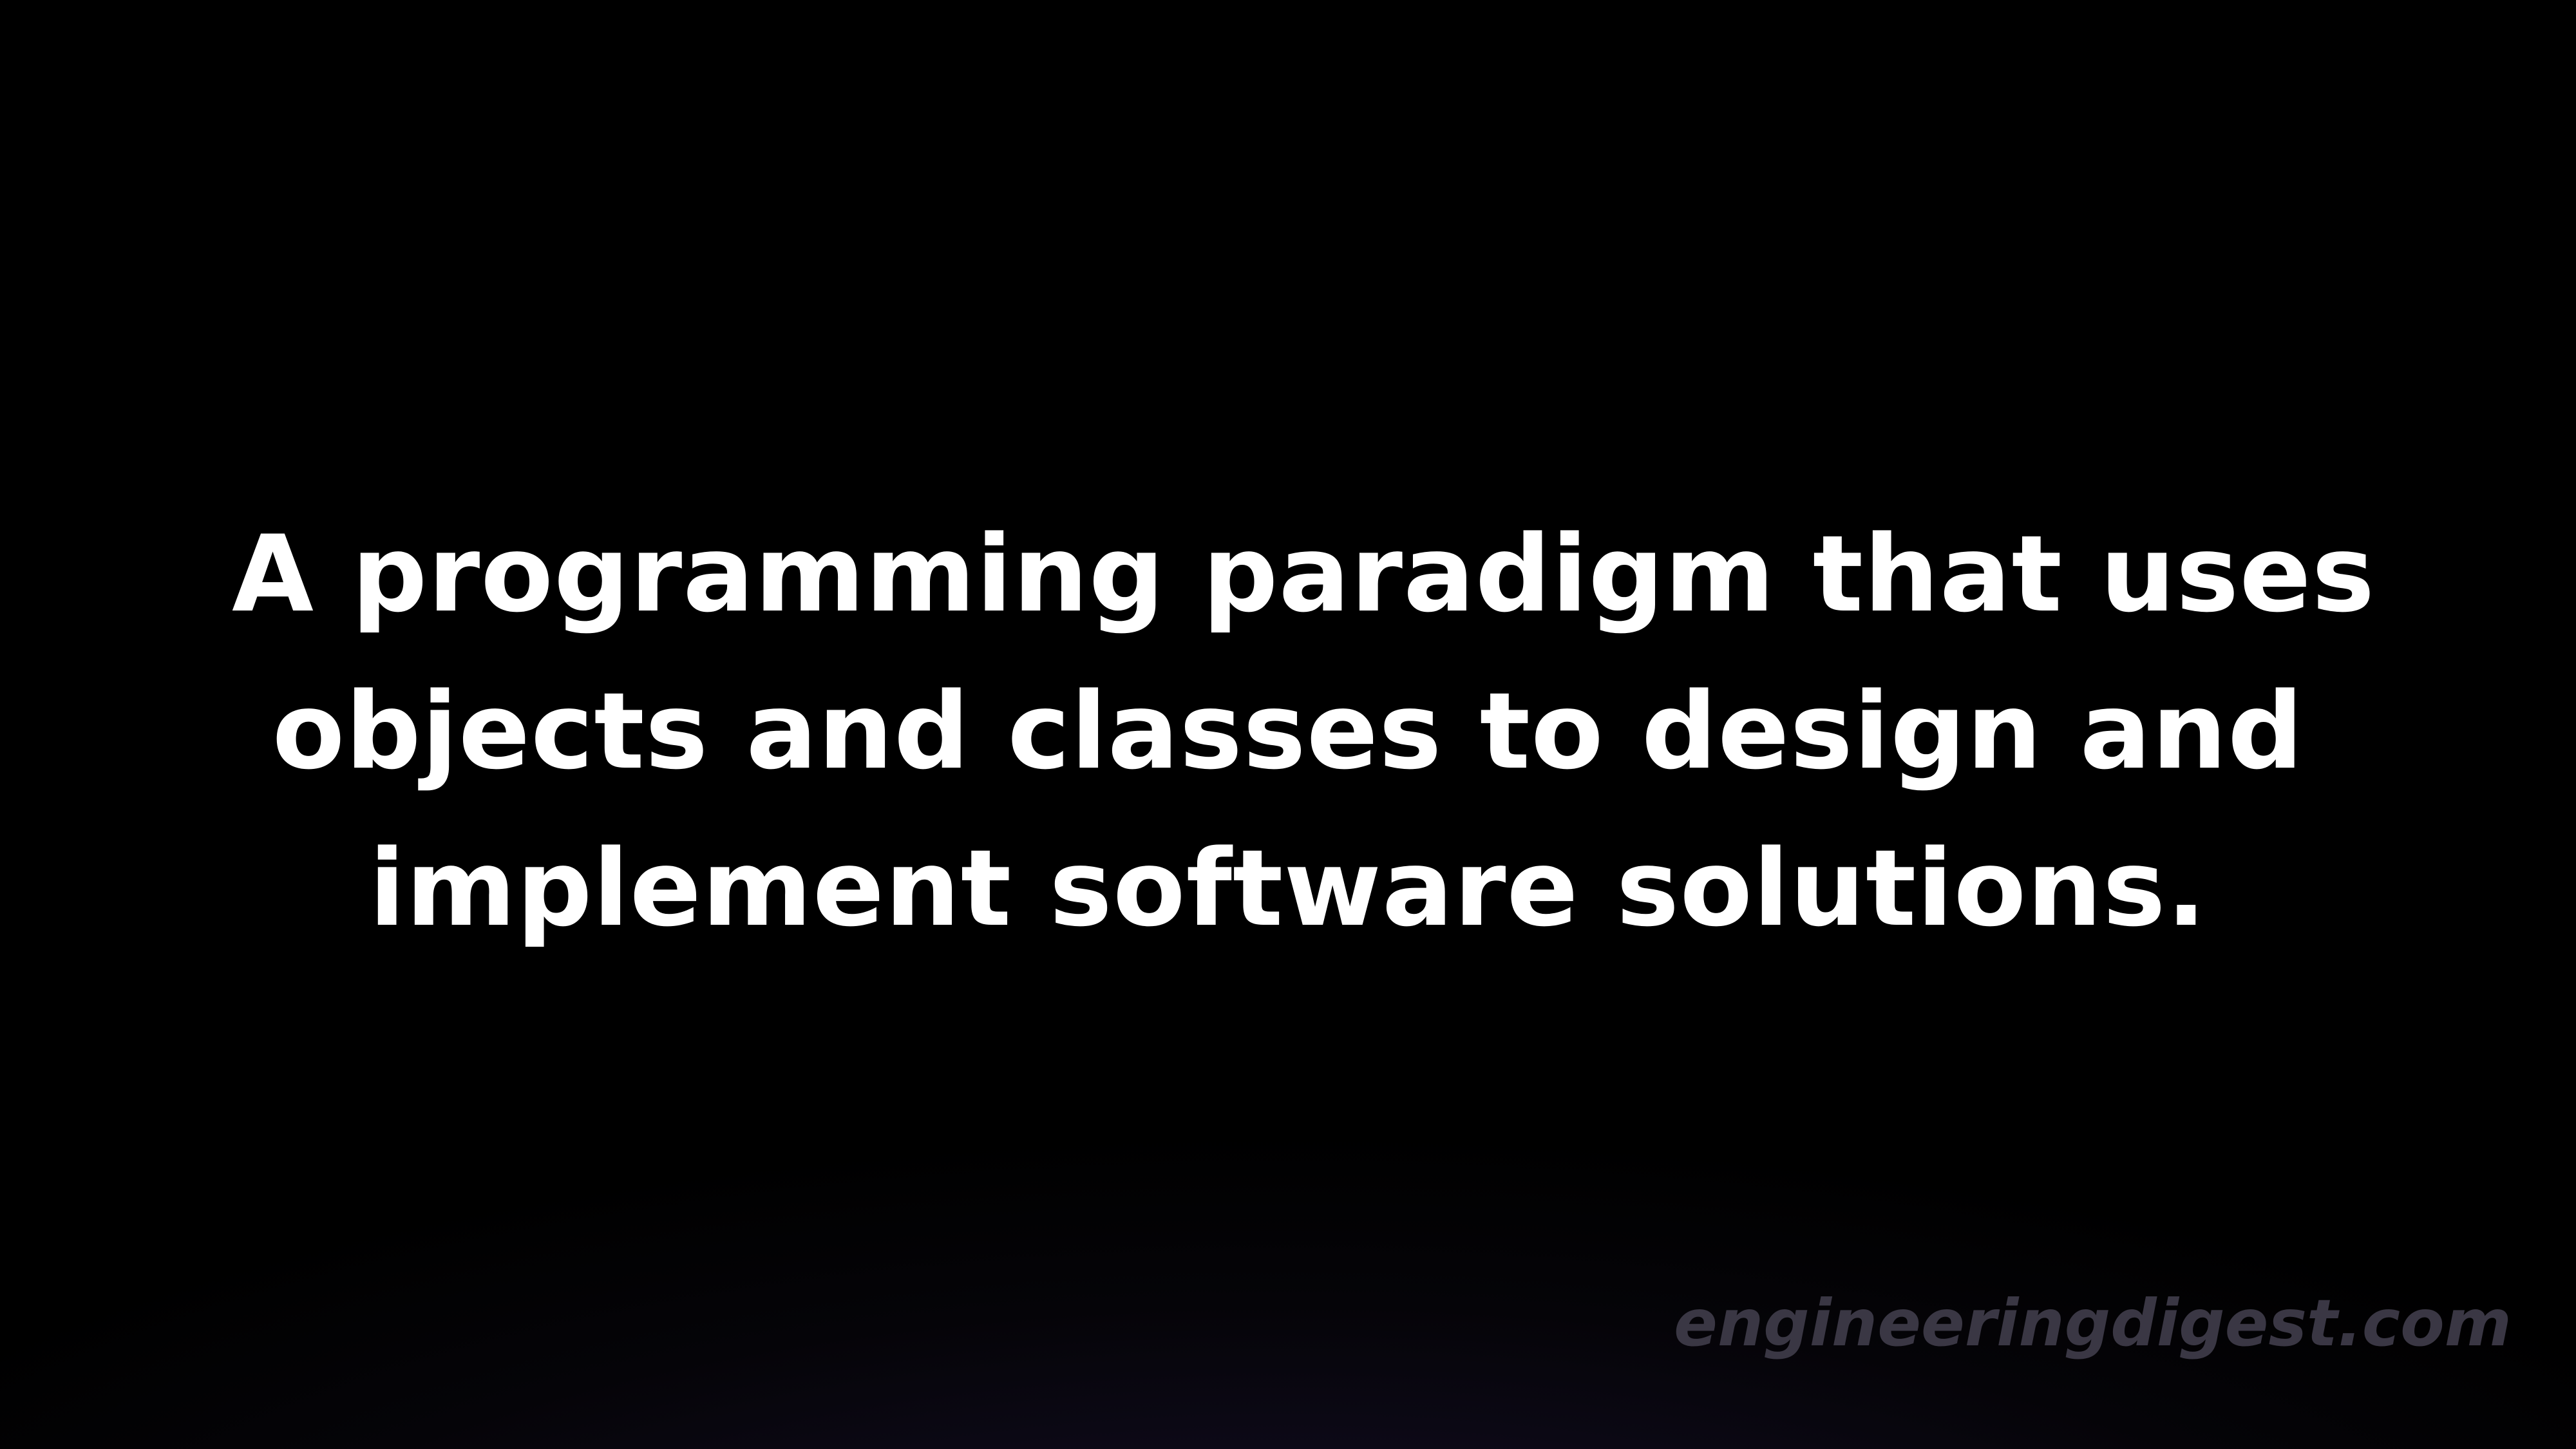 This screenshot has height=1449, width=2576. I want to click on headline-line-2: objects and classes to design and, so click(1288, 731).